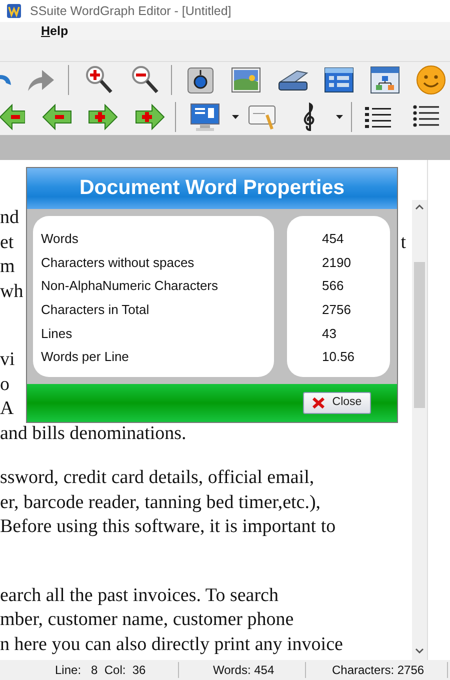 The height and width of the screenshot is (680, 450). What do you see at coordinates (145, 80) in the screenshot?
I see `zoom-out-icon` at bounding box center [145, 80].